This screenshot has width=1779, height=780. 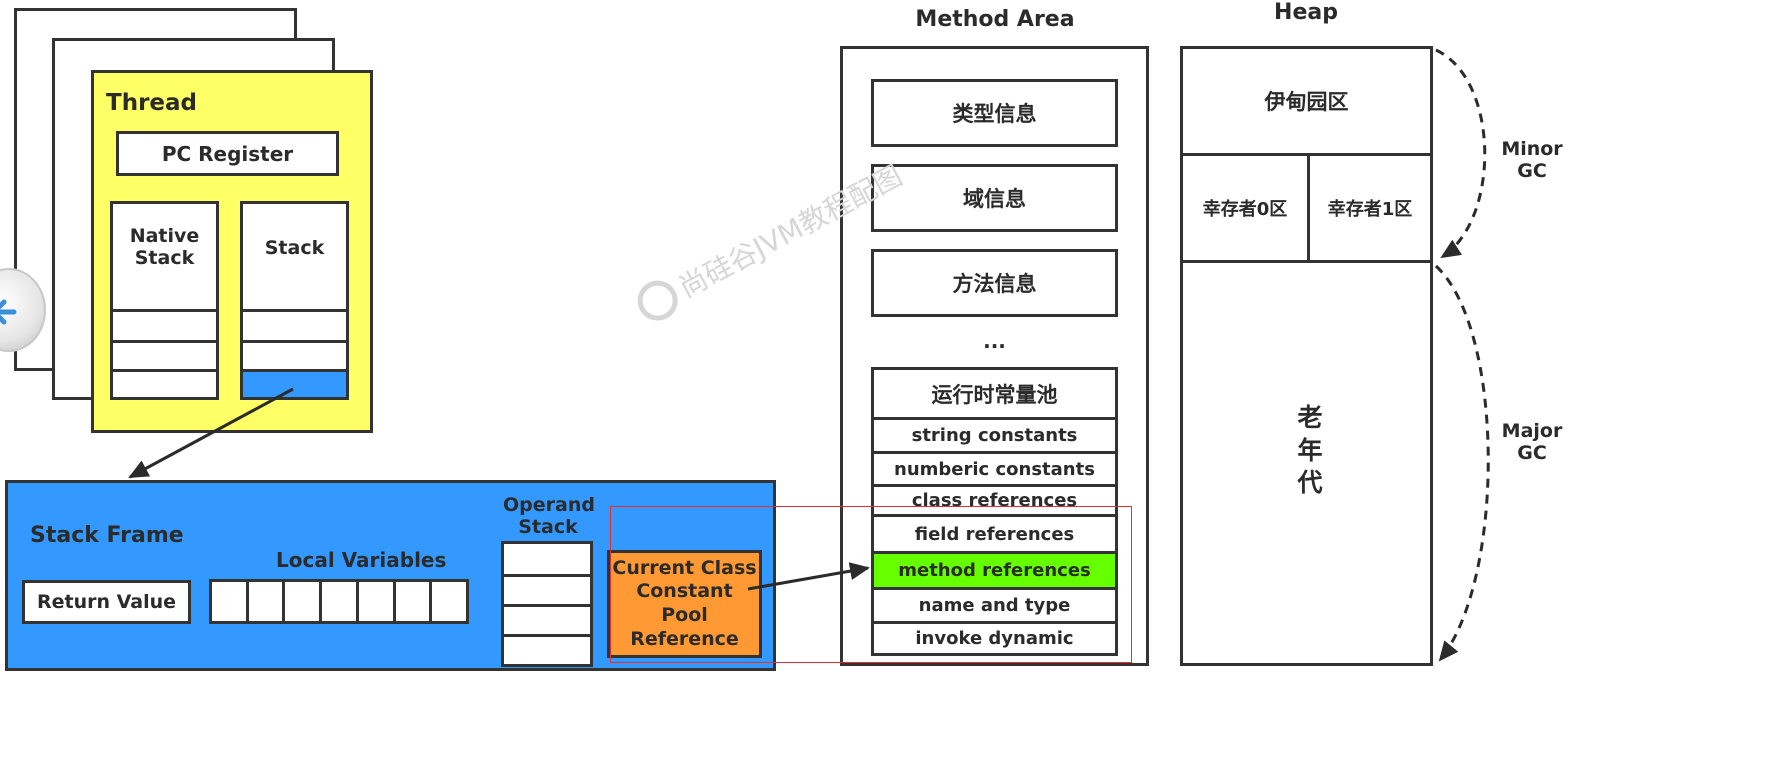 What do you see at coordinates (808, 576) in the screenshot?
I see `pool-ref-to-method-ref-arrow` at bounding box center [808, 576].